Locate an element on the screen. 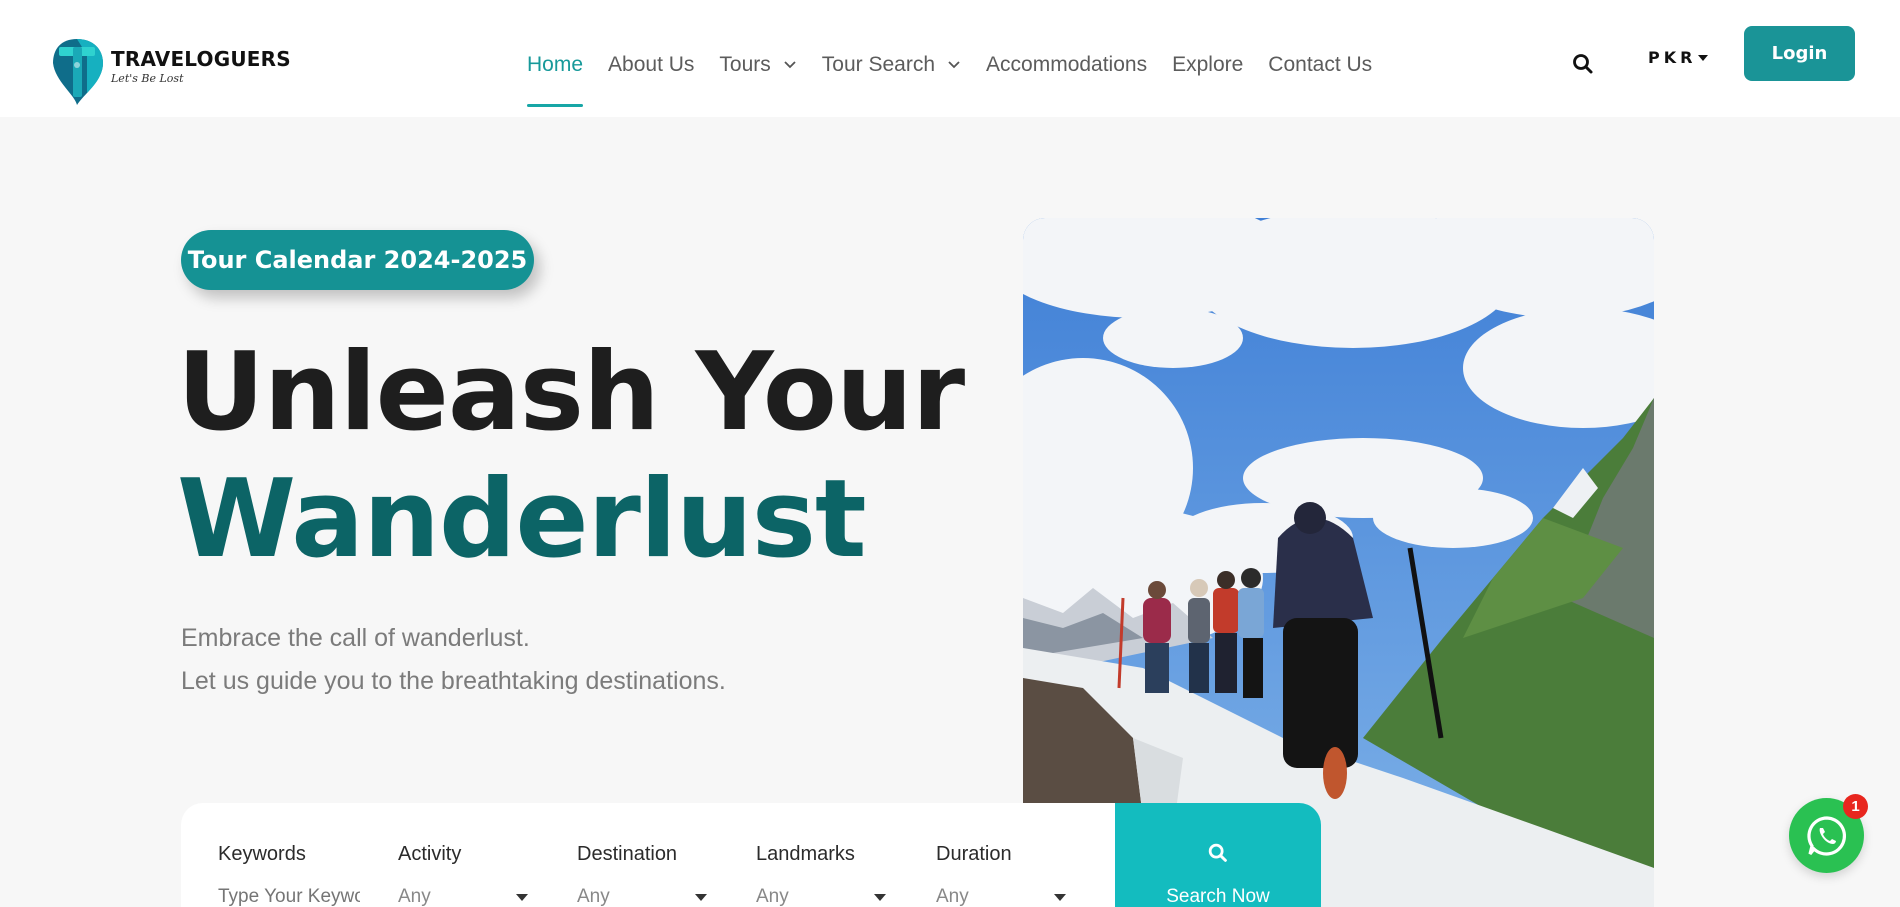 The width and height of the screenshot is (1900, 907). activity-label: Activity is located at coordinates (430, 854).